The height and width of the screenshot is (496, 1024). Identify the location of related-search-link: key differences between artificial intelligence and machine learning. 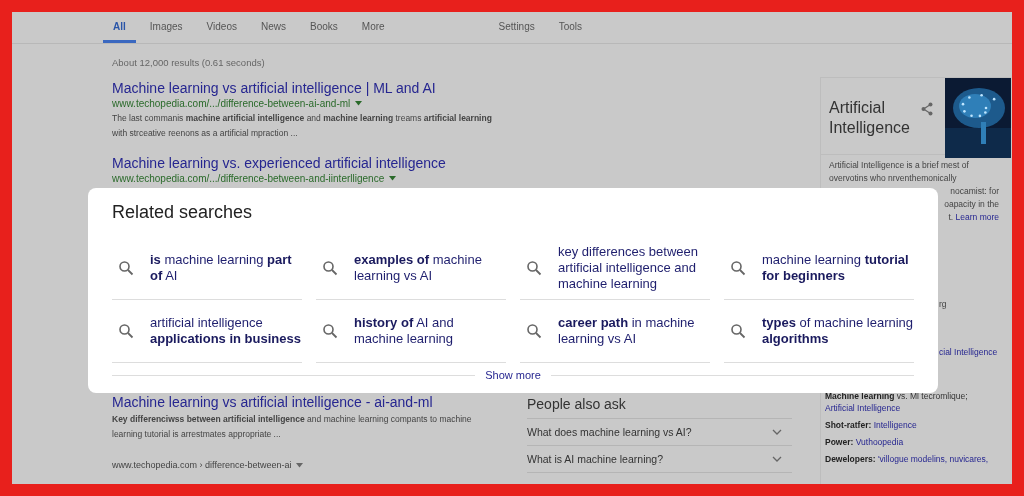
(634, 268).